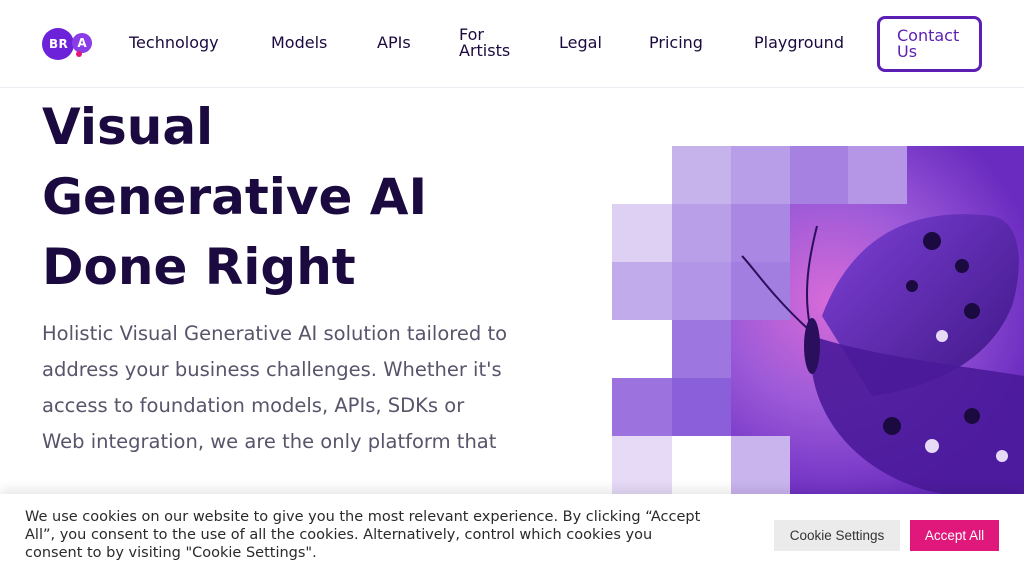 This screenshot has height=576, width=1024. Describe the element at coordinates (174, 43) in the screenshot. I see `nav-technology: Technology` at that location.